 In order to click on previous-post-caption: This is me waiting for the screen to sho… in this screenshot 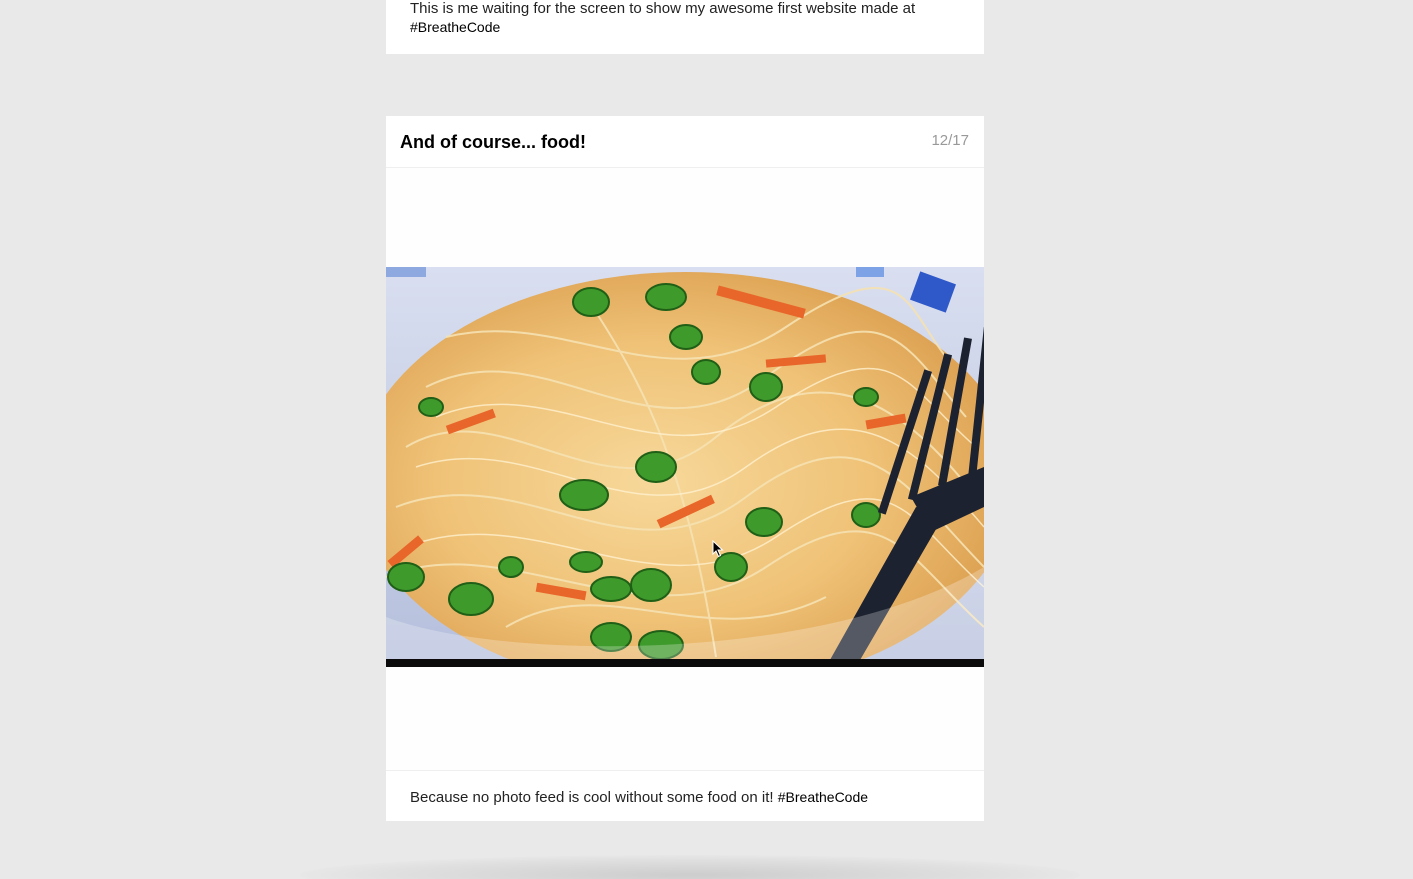, I will do `click(690, 18)`.